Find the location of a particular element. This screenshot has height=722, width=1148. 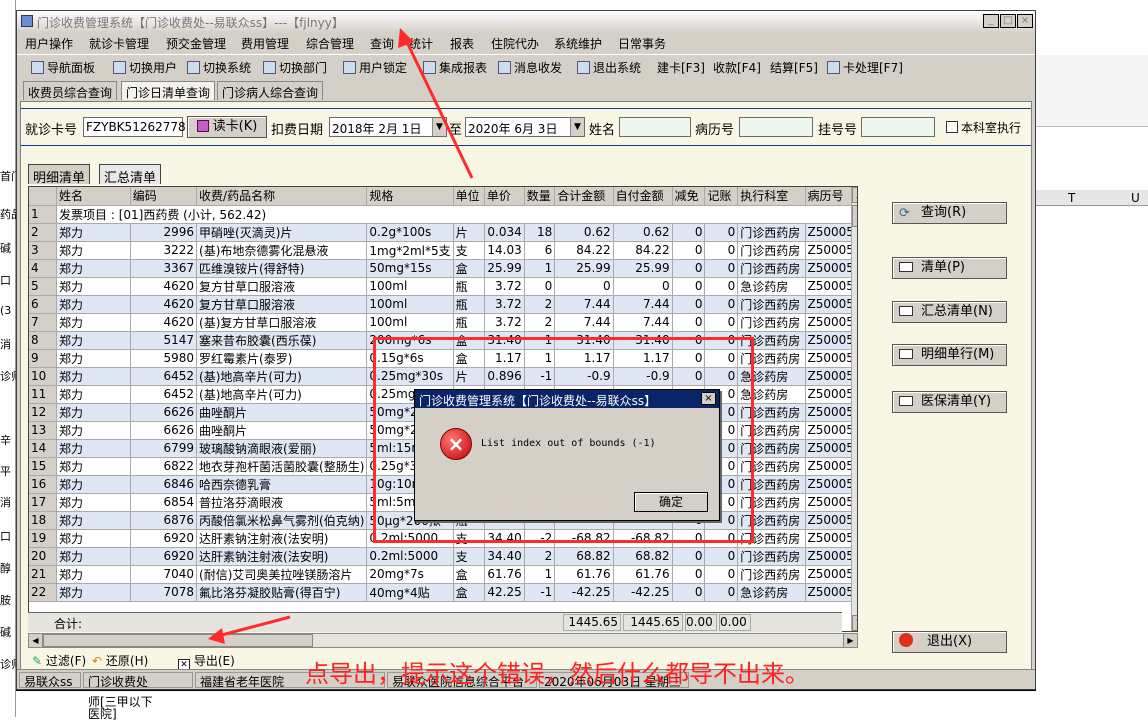

dialog-ok-button: 确定 is located at coordinates (671, 502).